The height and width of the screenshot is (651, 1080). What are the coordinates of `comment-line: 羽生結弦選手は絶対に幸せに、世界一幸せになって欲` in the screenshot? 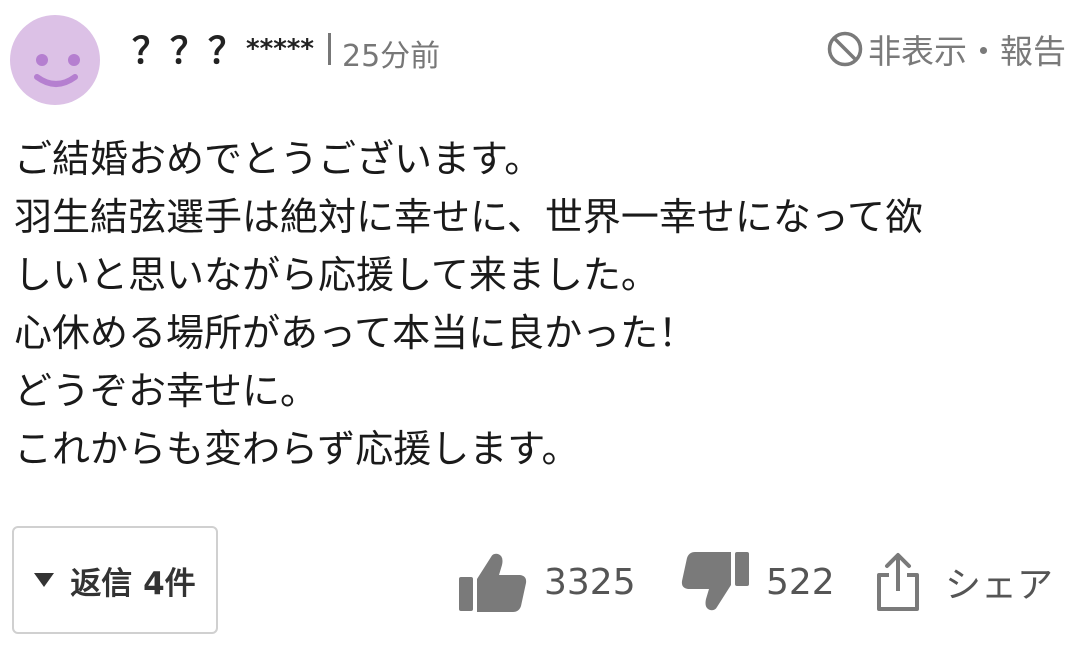 It's located at (468, 217).